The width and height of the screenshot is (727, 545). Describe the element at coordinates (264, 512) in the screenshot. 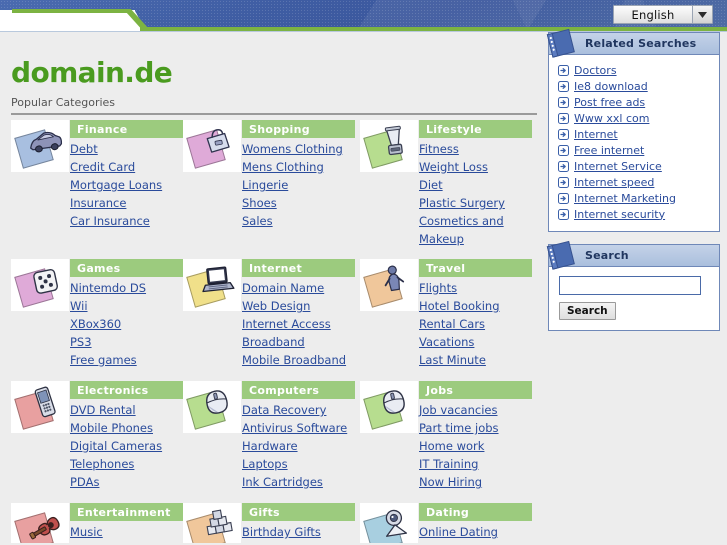

I see `category-title: Gifts` at that location.